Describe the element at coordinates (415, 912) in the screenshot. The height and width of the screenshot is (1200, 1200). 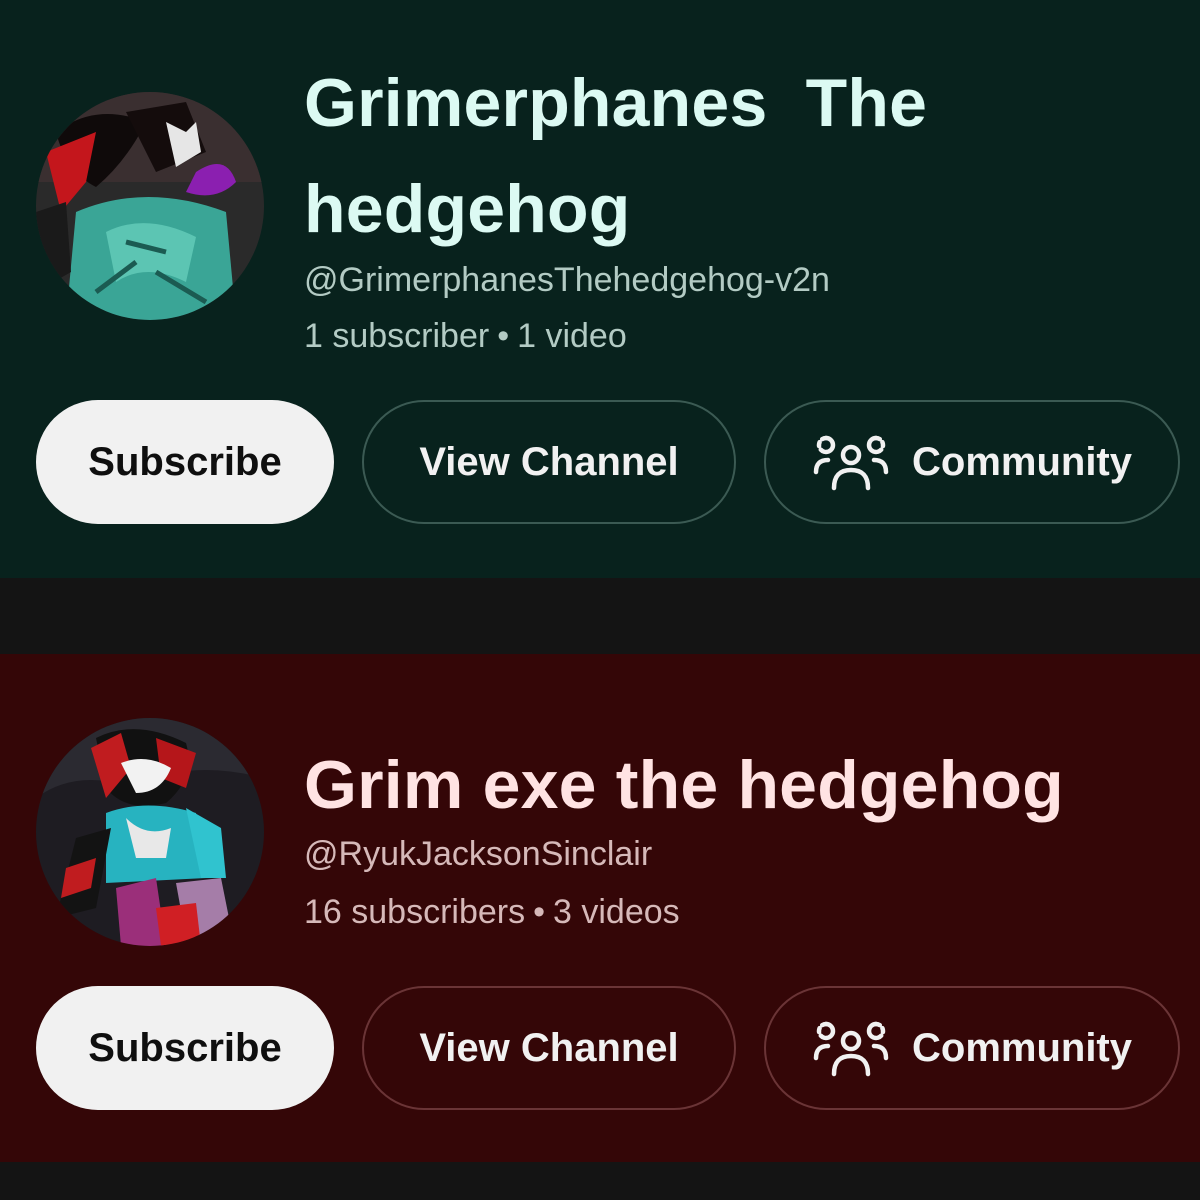
I see `subscriber-count: 16 subscribers` at that location.